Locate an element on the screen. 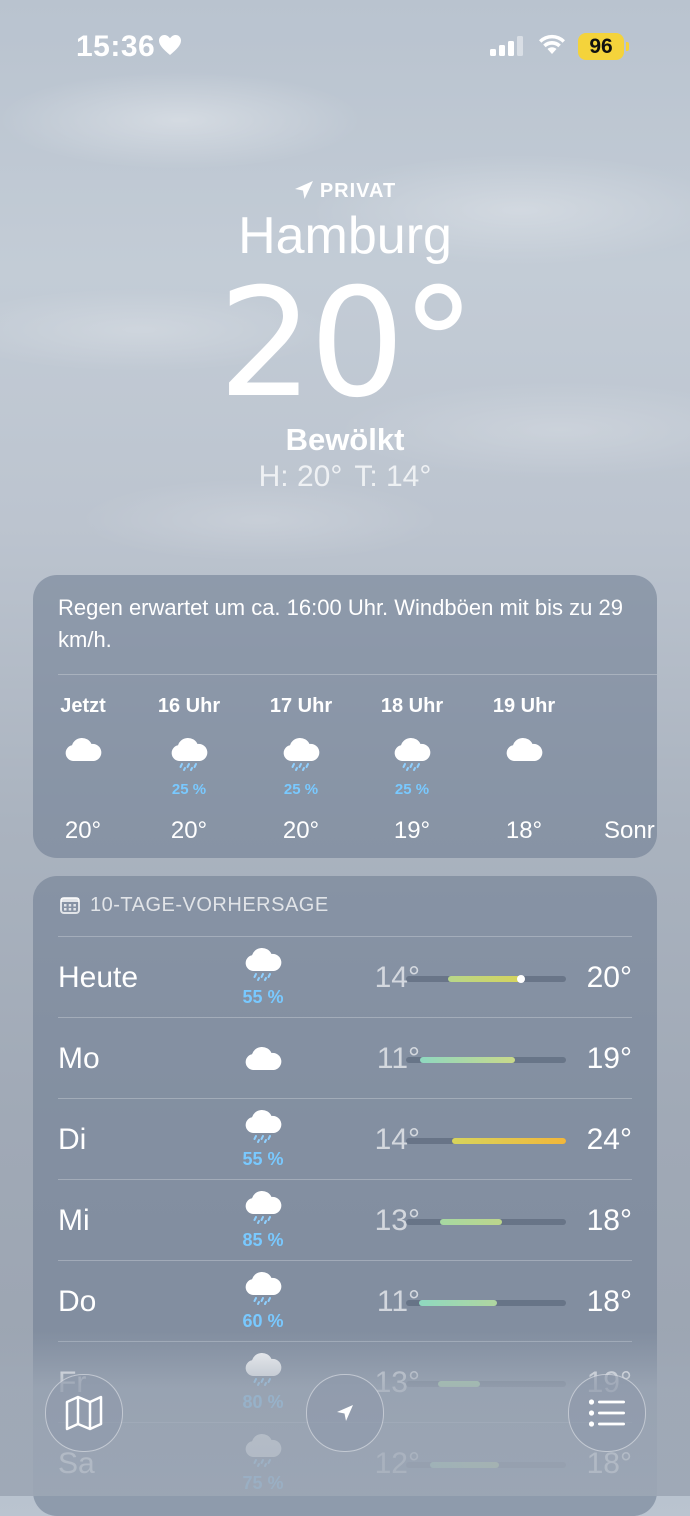  day-label: Di is located at coordinates (72, 1139).